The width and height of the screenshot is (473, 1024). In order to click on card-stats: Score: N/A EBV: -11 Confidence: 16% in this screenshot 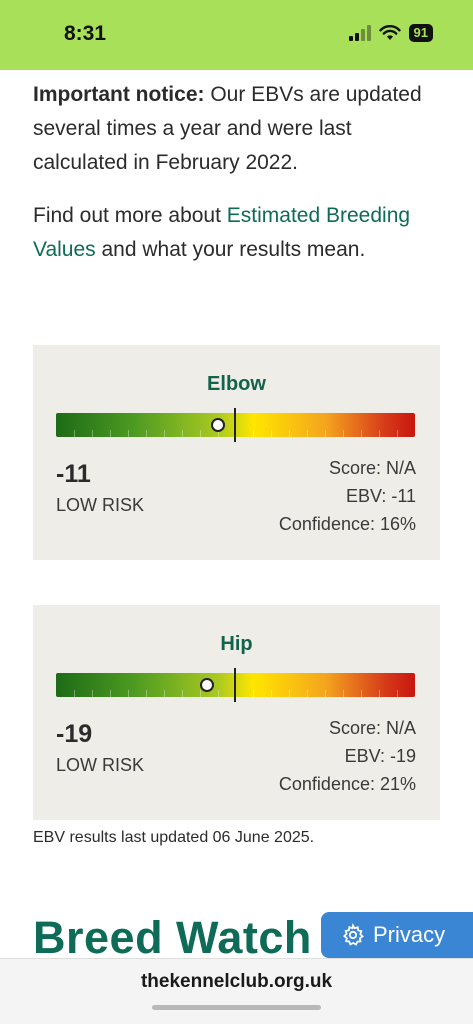, I will do `click(347, 496)`.